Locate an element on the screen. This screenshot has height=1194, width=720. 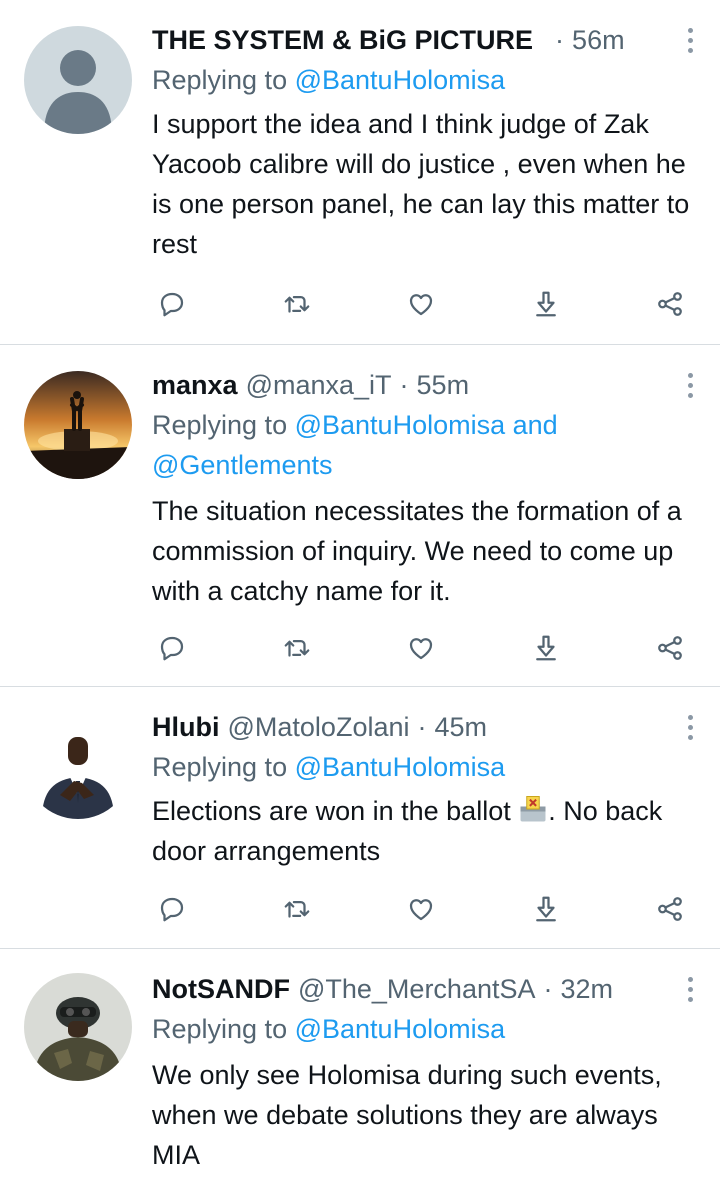
tweet-header: THE SYSTEM & BiG PICTURE · 56m is located at coordinates (428, 40).